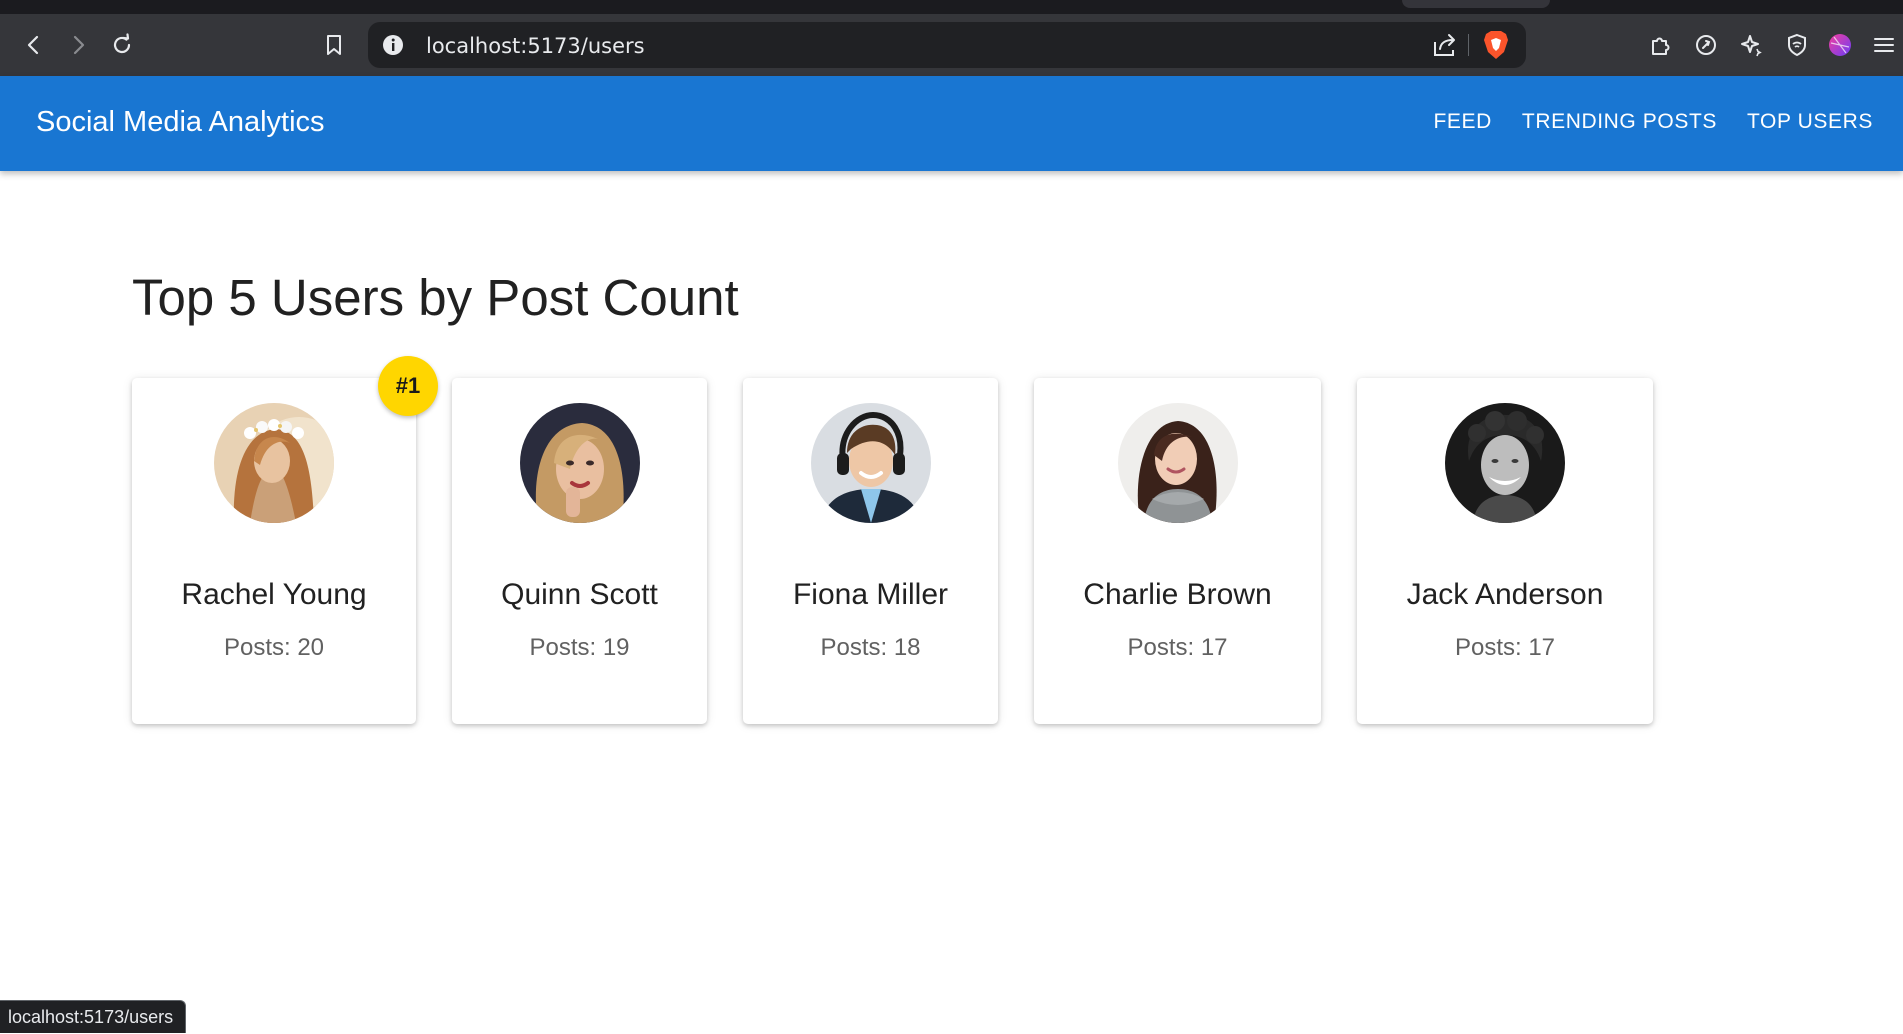  Describe the element at coordinates (1177, 551) in the screenshot. I see `user-card: Charlie Brown Posts: 17` at that location.